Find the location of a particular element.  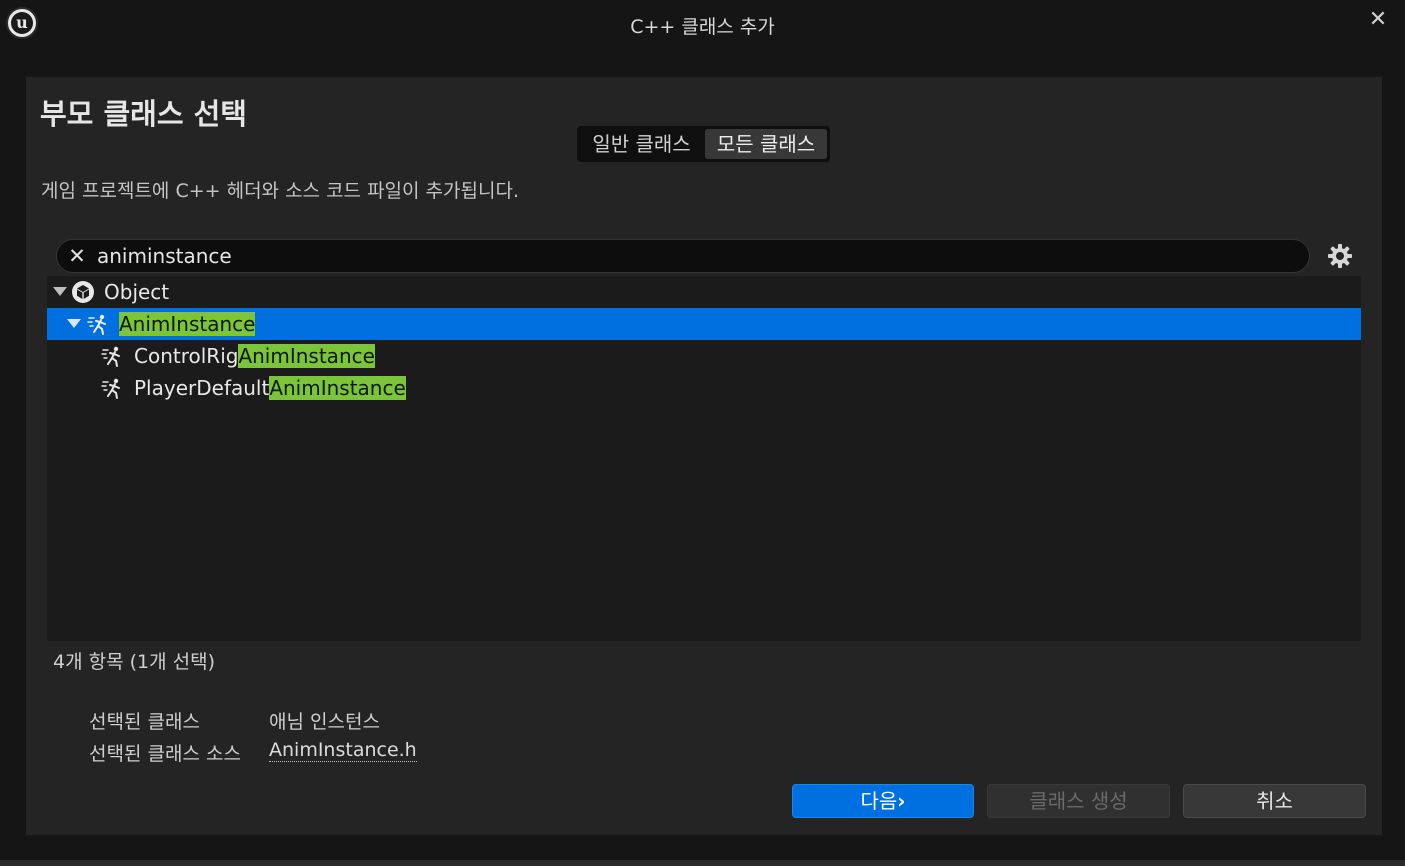

create-class-button: 클래스 생성 is located at coordinates (1078, 801).